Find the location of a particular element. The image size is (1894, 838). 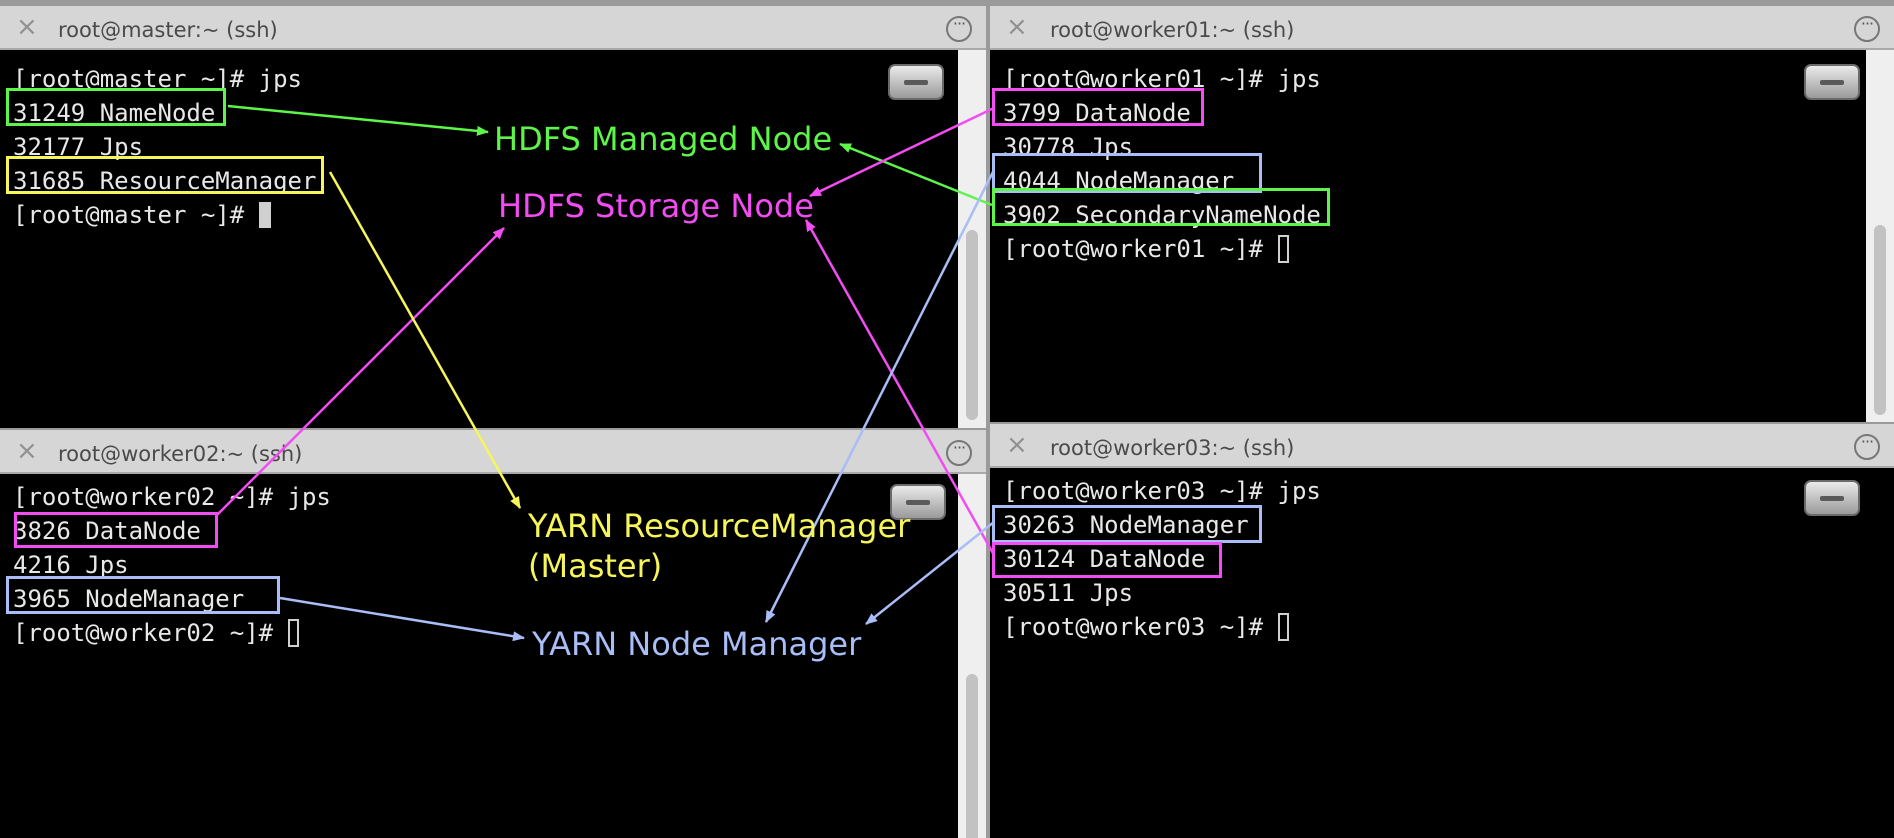

yarn-resourcemanager-label: YARN ResourceManager is located at coordinates (719, 526).